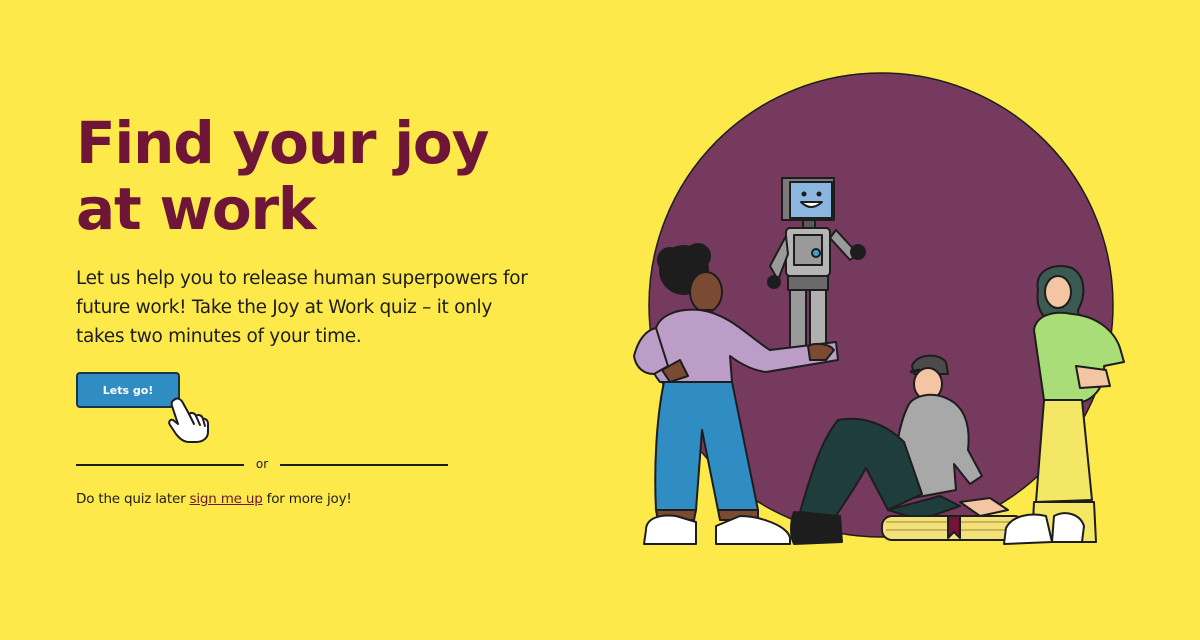 This screenshot has width=1200, height=640. Describe the element at coordinates (188, 420) in the screenshot. I see `pointing-hand-cursor-icon` at that location.